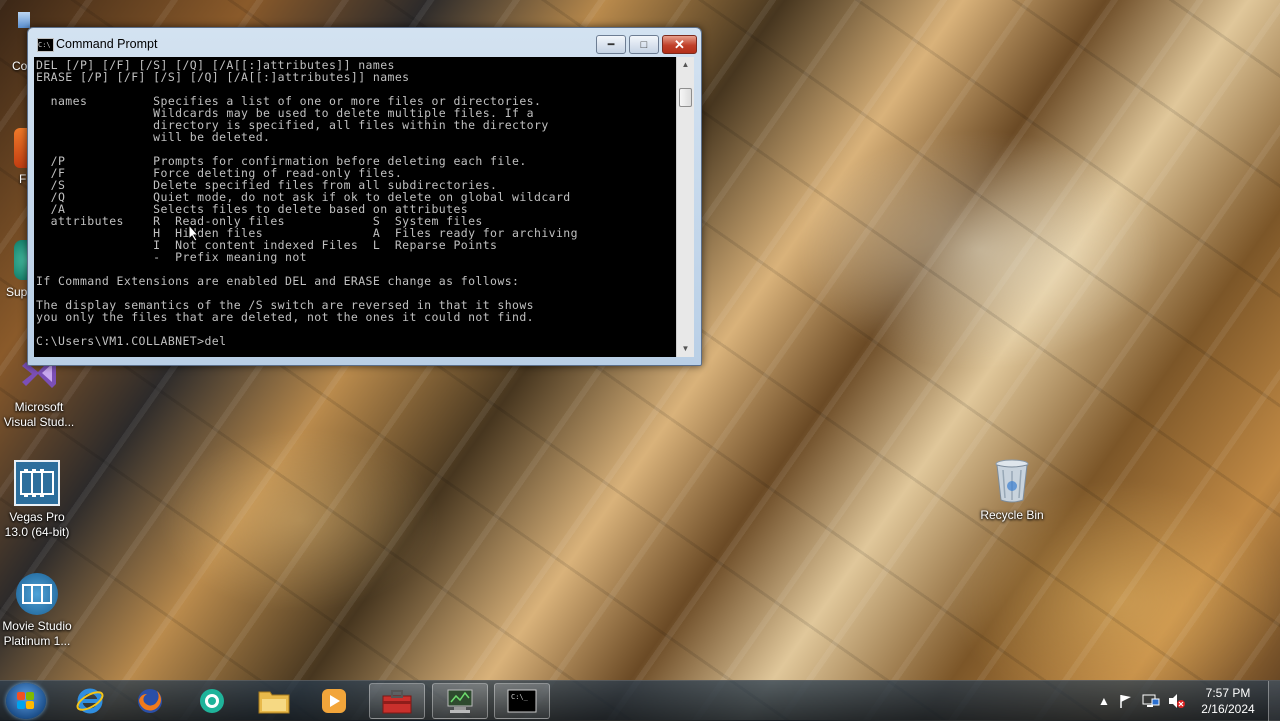 The width and height of the screenshot is (1280, 721). Describe the element at coordinates (1228, 693) in the screenshot. I see `clock-time: 7:57 PM` at that location.